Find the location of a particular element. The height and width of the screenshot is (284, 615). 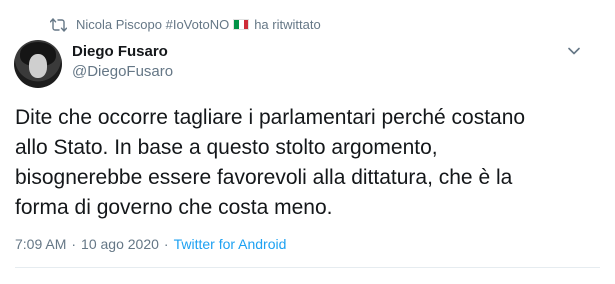

retweet-header: Nicola Piscopo #IoVotoNO ha ritwittato is located at coordinates (185, 24).